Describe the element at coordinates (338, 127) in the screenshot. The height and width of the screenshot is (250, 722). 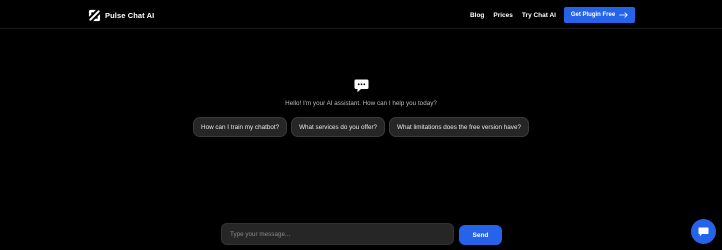
I see `suggestion-chip: What services do you offer?` at that location.